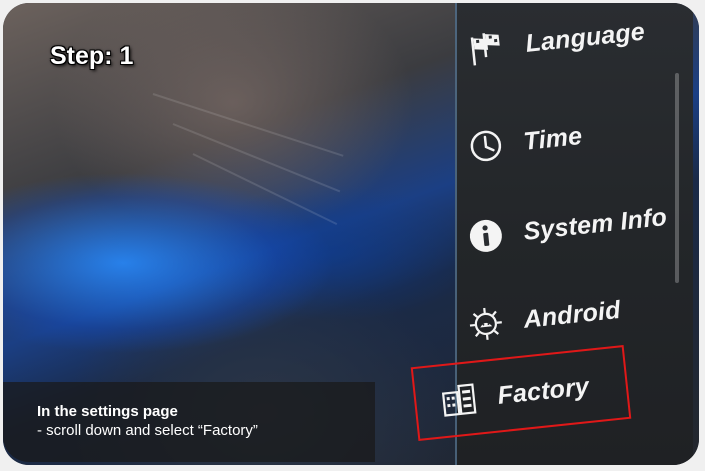 This screenshot has height=471, width=705. Describe the element at coordinates (572, 314) in the screenshot. I see `menu-item-label: Android` at that location.